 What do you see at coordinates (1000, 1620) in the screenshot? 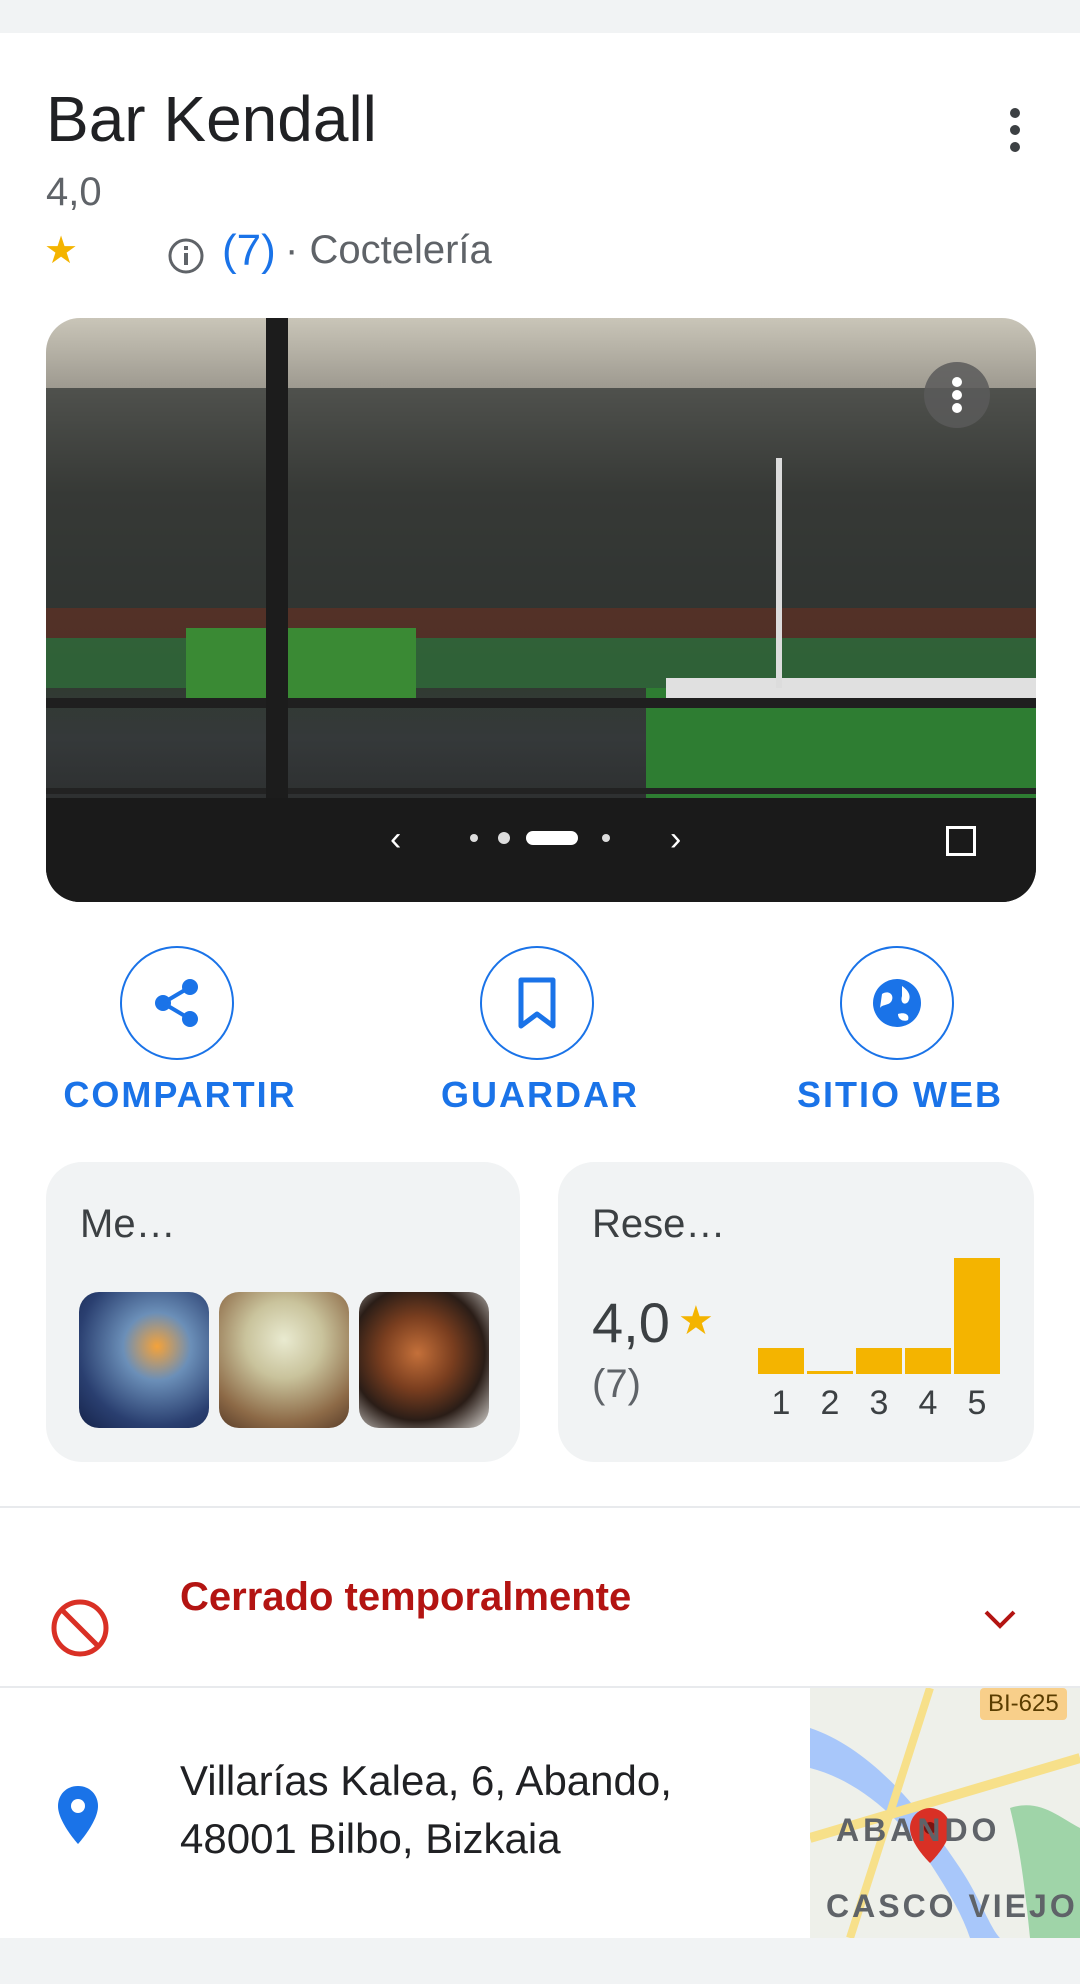
I see `chevron-down-icon` at bounding box center [1000, 1620].